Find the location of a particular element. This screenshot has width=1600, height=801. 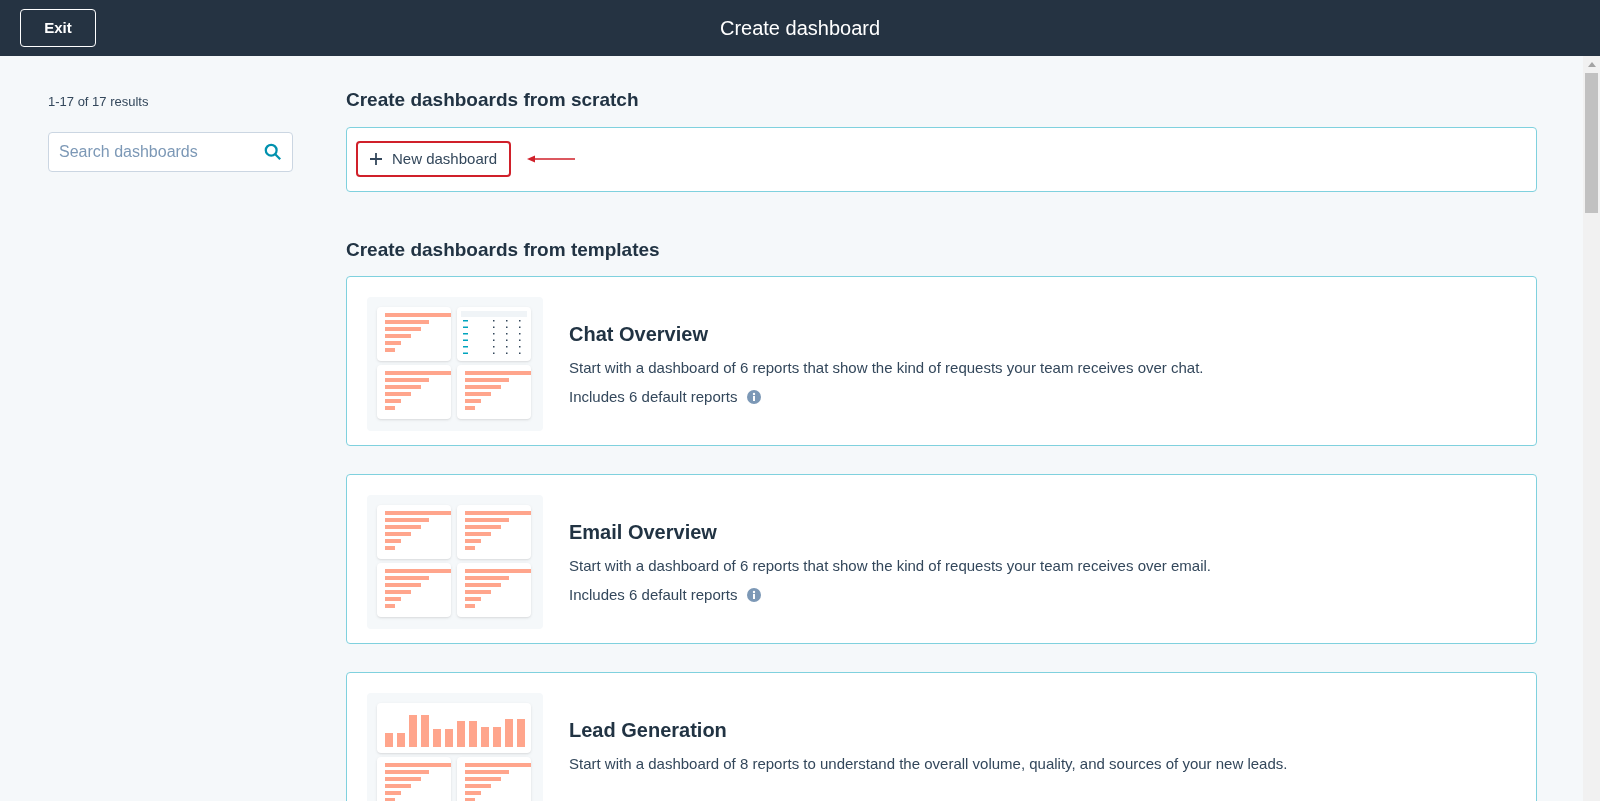

new-dashboard-button: New dashboard is located at coordinates (434, 159).